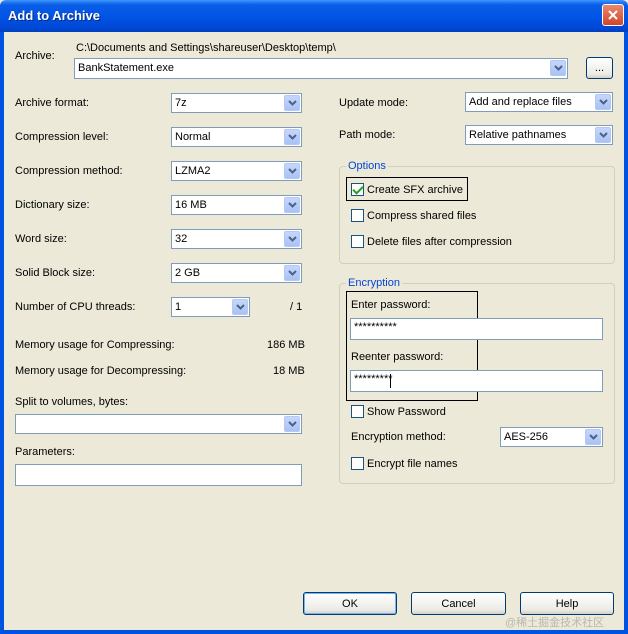 This screenshot has height=634, width=628. Describe the element at coordinates (193, 137) in the screenshot. I see `compression-level-value: Normal` at that location.